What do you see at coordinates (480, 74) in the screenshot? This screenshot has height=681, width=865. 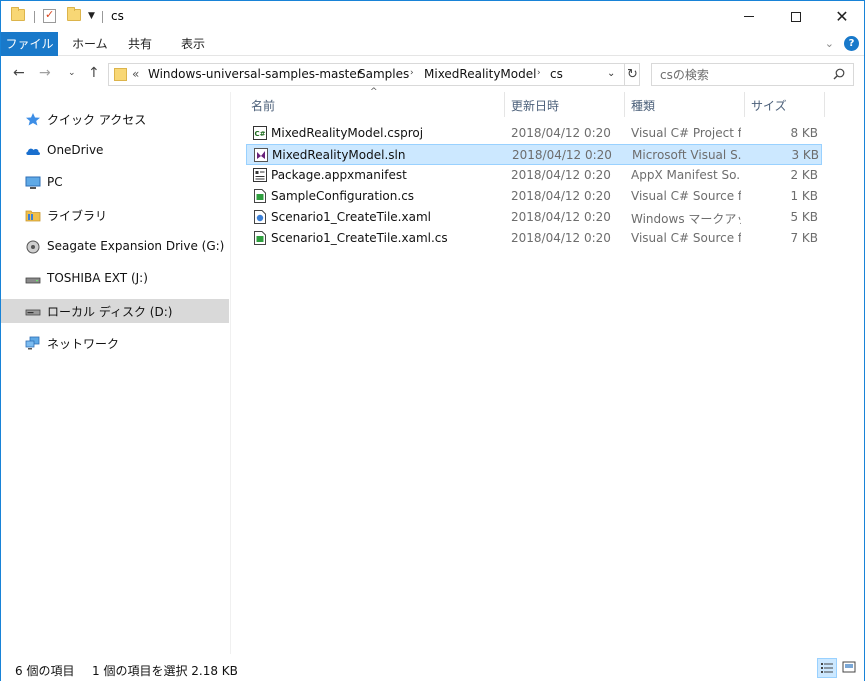 I see `breadcrumb-mixedrealitymodel: MixedRealityModel` at bounding box center [480, 74].